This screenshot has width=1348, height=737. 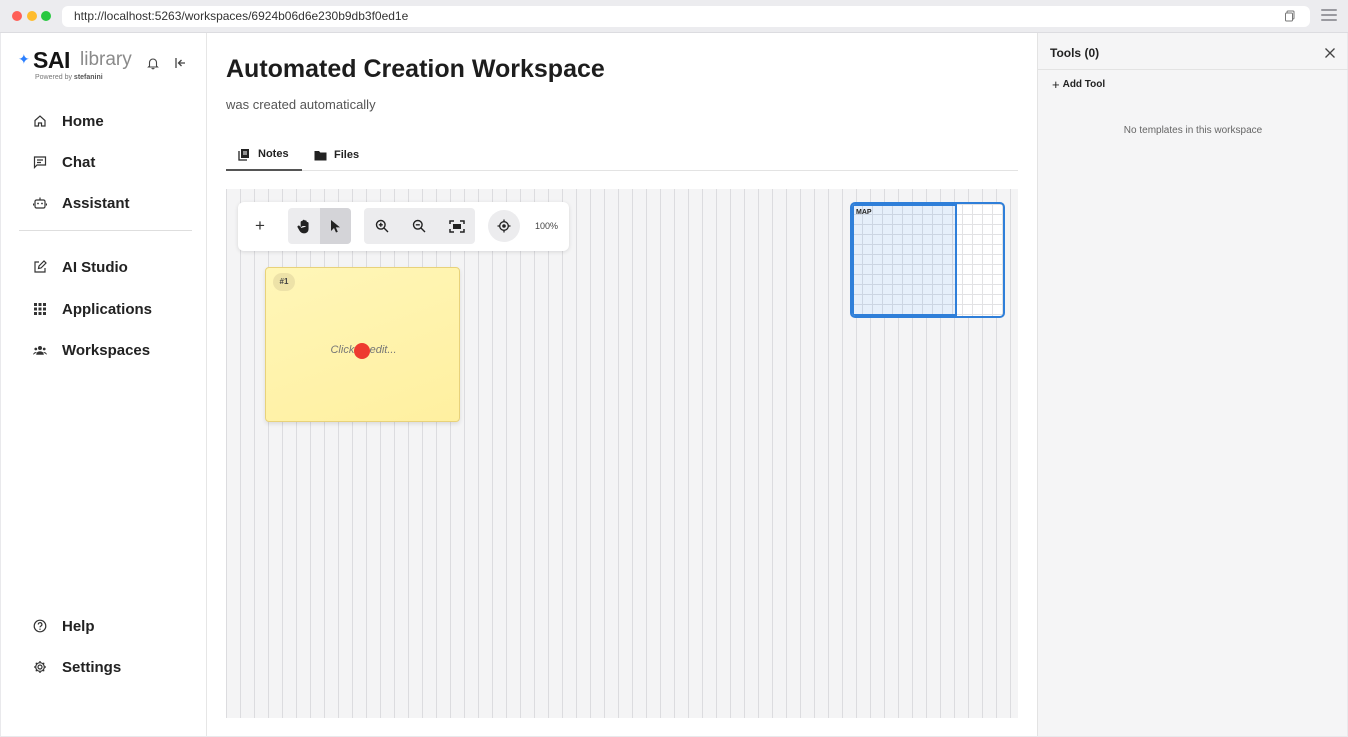 What do you see at coordinates (273, 154) in the screenshot?
I see `tab-label: Notes` at bounding box center [273, 154].